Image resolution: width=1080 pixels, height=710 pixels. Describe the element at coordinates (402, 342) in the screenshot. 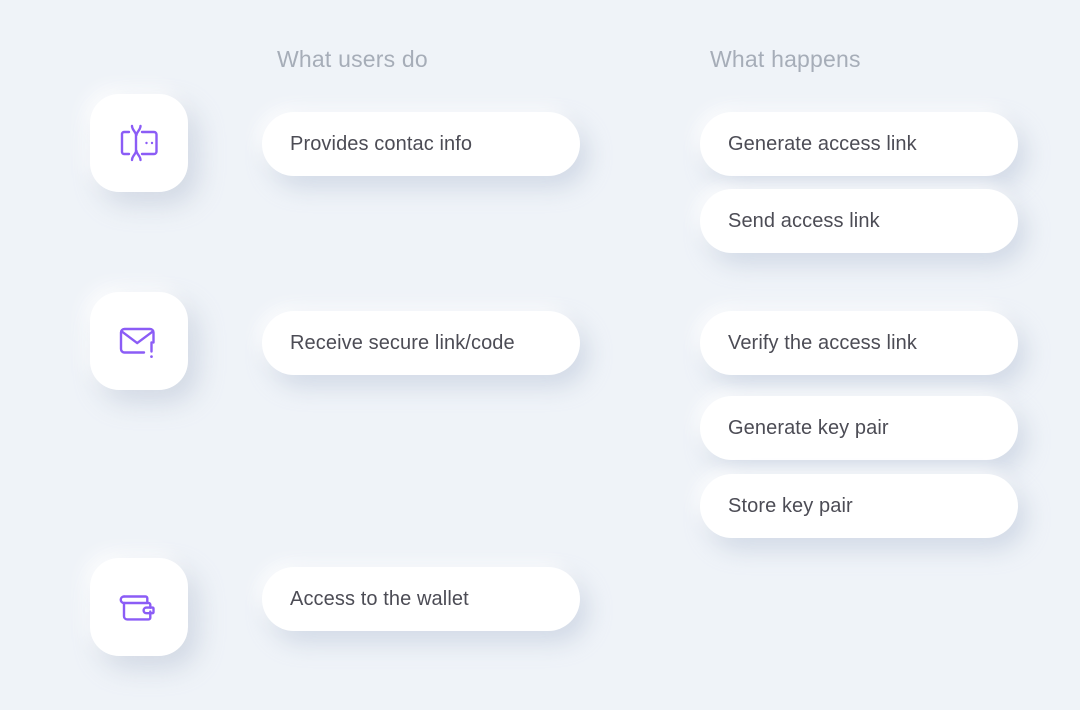

I see `user-step-label: Receive secure link/code` at that location.